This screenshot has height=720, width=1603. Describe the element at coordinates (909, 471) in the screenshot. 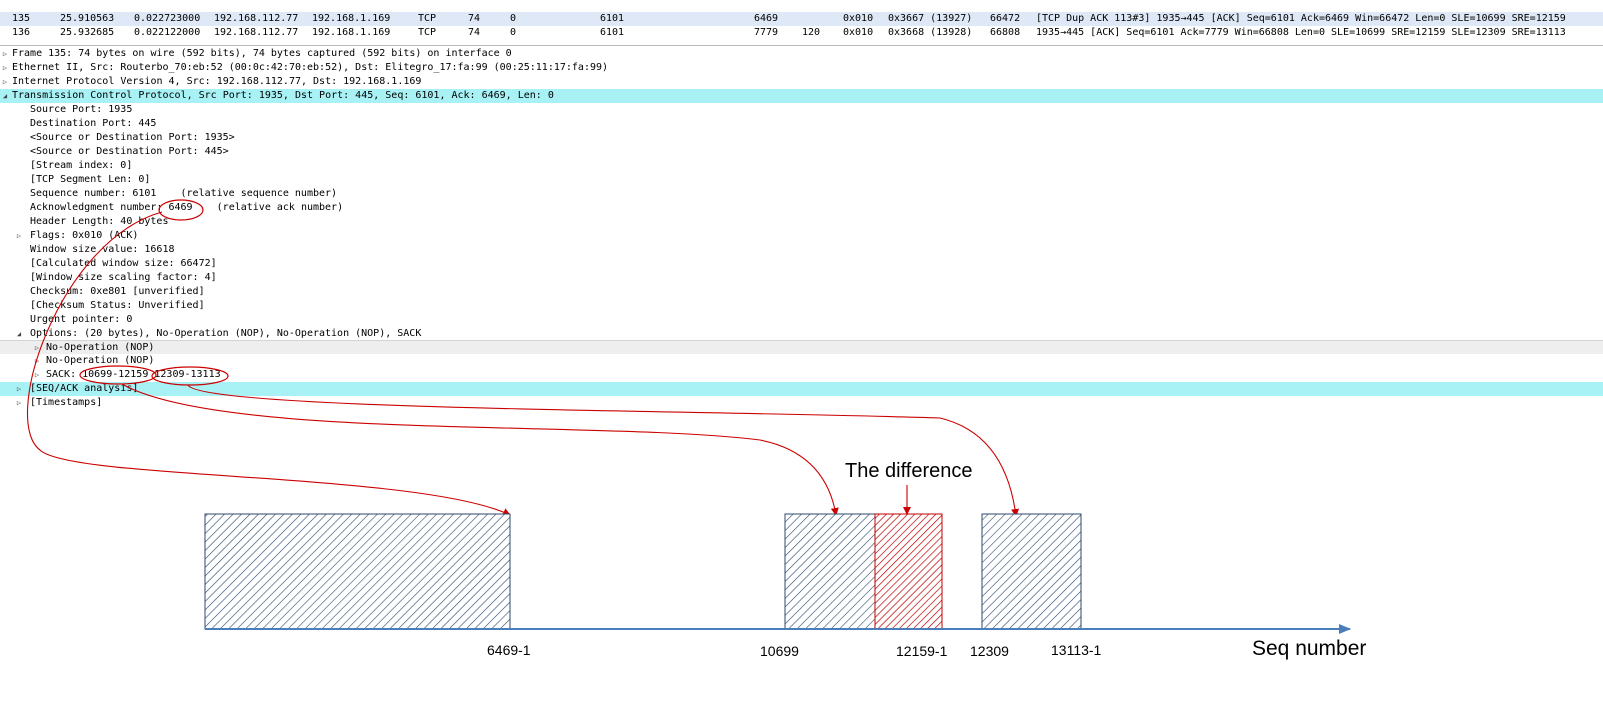

I see `diagram-caption: The difference` at that location.